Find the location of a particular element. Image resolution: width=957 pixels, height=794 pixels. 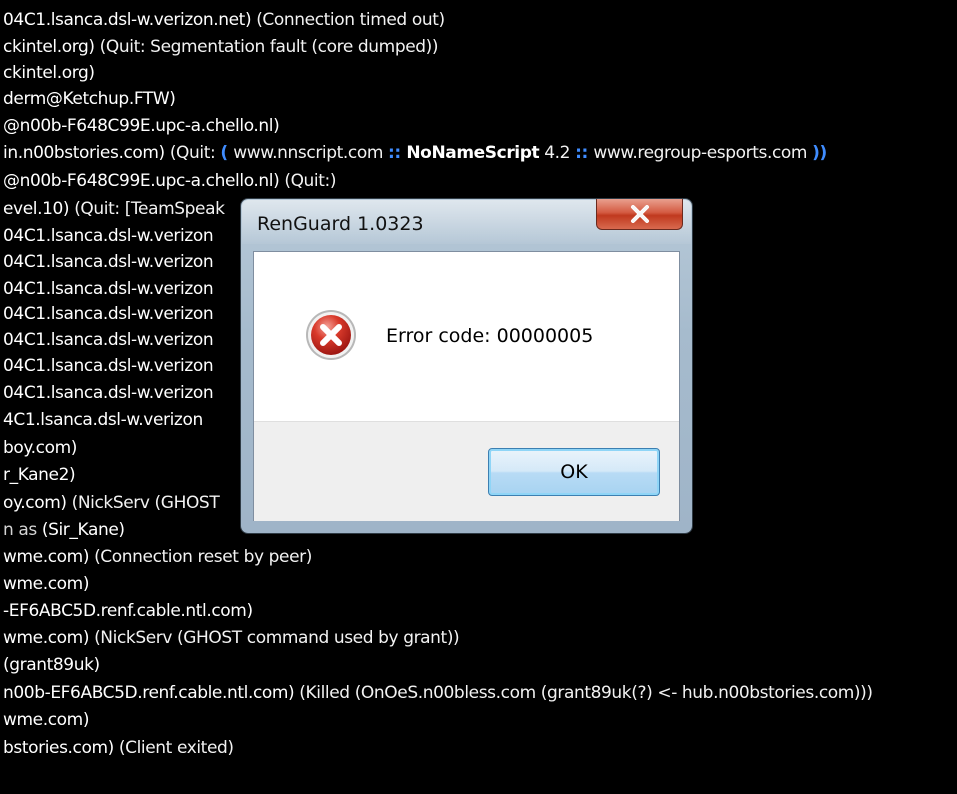

log-text: (Quit: Segmentation fault (core dumped)) is located at coordinates (269, 47).